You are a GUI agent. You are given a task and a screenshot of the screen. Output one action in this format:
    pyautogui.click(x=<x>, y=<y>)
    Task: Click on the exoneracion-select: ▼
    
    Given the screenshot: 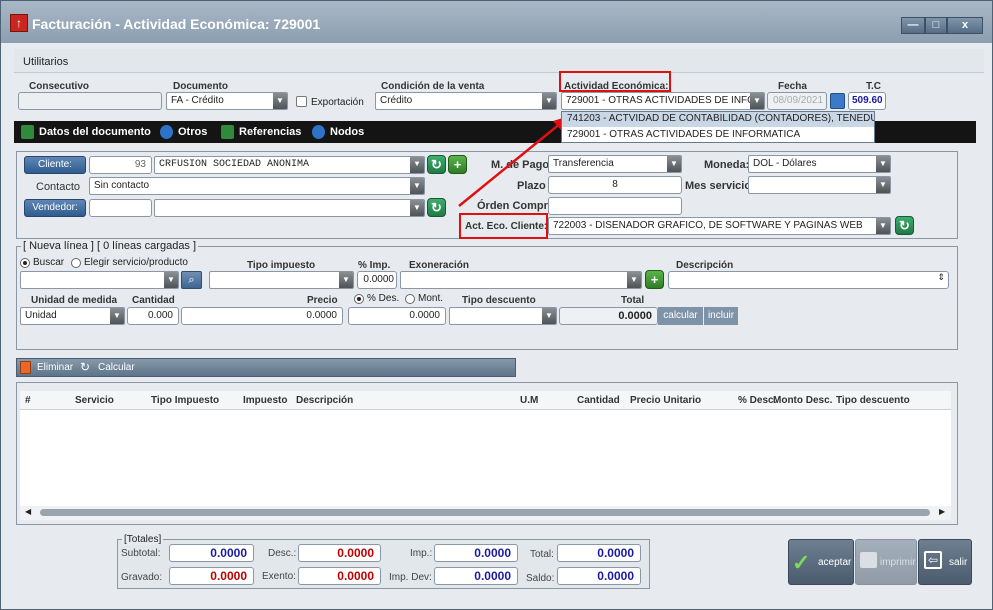 What is the action you would take?
    pyautogui.click(x=521, y=280)
    